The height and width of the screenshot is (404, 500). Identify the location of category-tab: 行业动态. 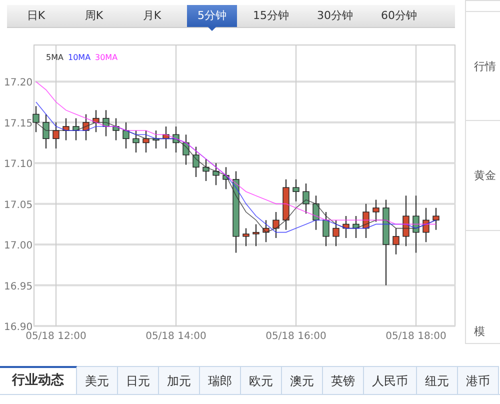
(38, 380).